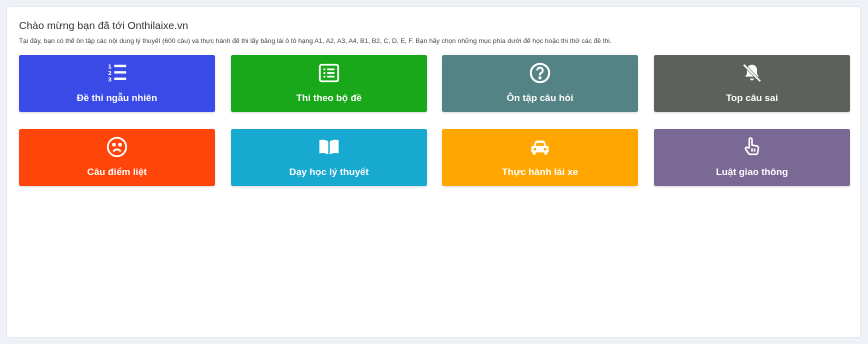 This screenshot has width=868, height=344. Describe the element at coordinates (540, 172) in the screenshot. I see `tile-label: Thực hành lái xe` at that location.